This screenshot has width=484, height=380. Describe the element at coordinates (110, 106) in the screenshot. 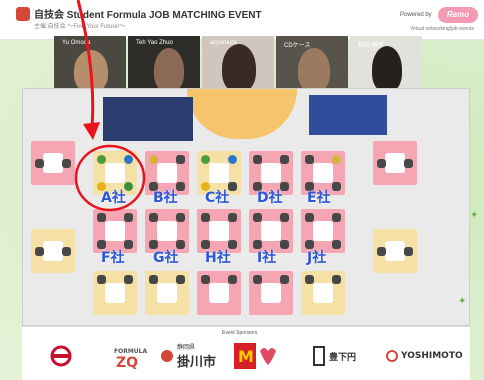

I see `highlight-annotation` at that location.